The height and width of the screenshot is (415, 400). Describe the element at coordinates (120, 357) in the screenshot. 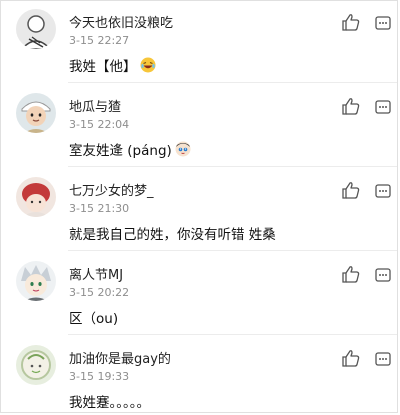

I see `commenter-name: 加油你是最gay的` at that location.